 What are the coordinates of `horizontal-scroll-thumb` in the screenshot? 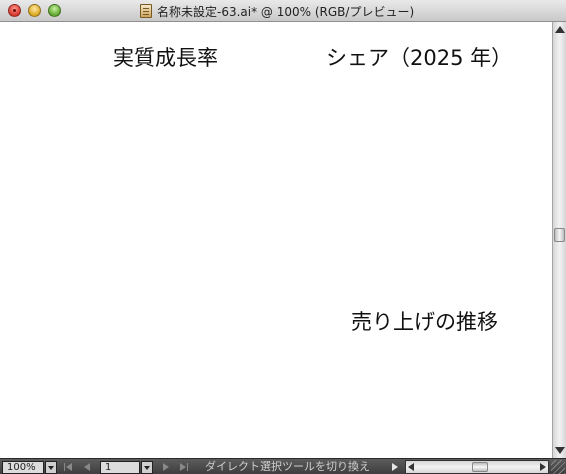 It's located at (480, 467).